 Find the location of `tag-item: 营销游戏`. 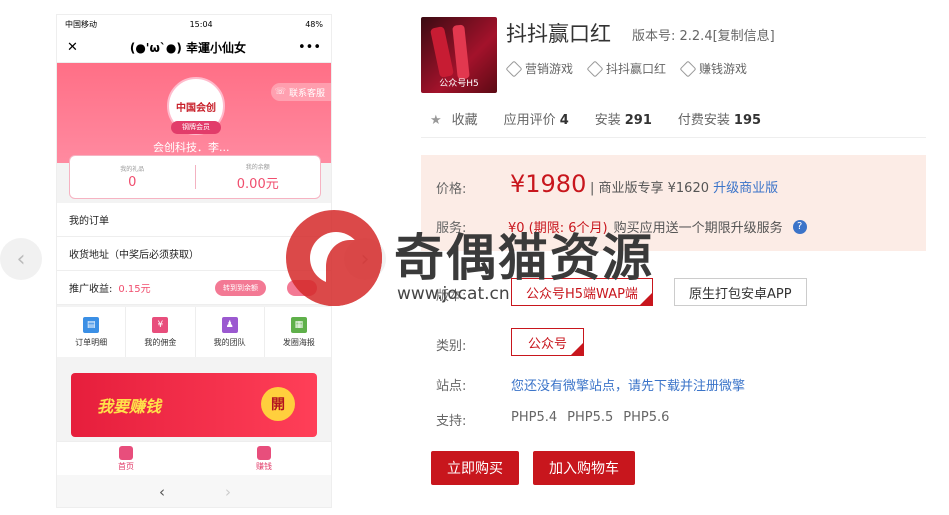

tag-item: 营销游戏 is located at coordinates (539, 68).